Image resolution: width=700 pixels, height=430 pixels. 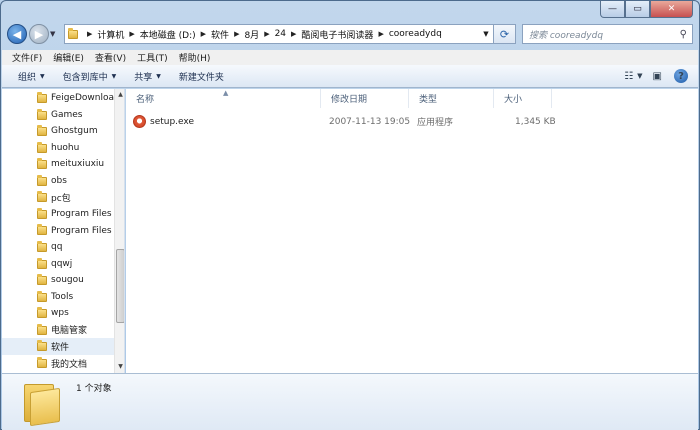 I want to click on tree-item: obs, so click(x=58, y=181).